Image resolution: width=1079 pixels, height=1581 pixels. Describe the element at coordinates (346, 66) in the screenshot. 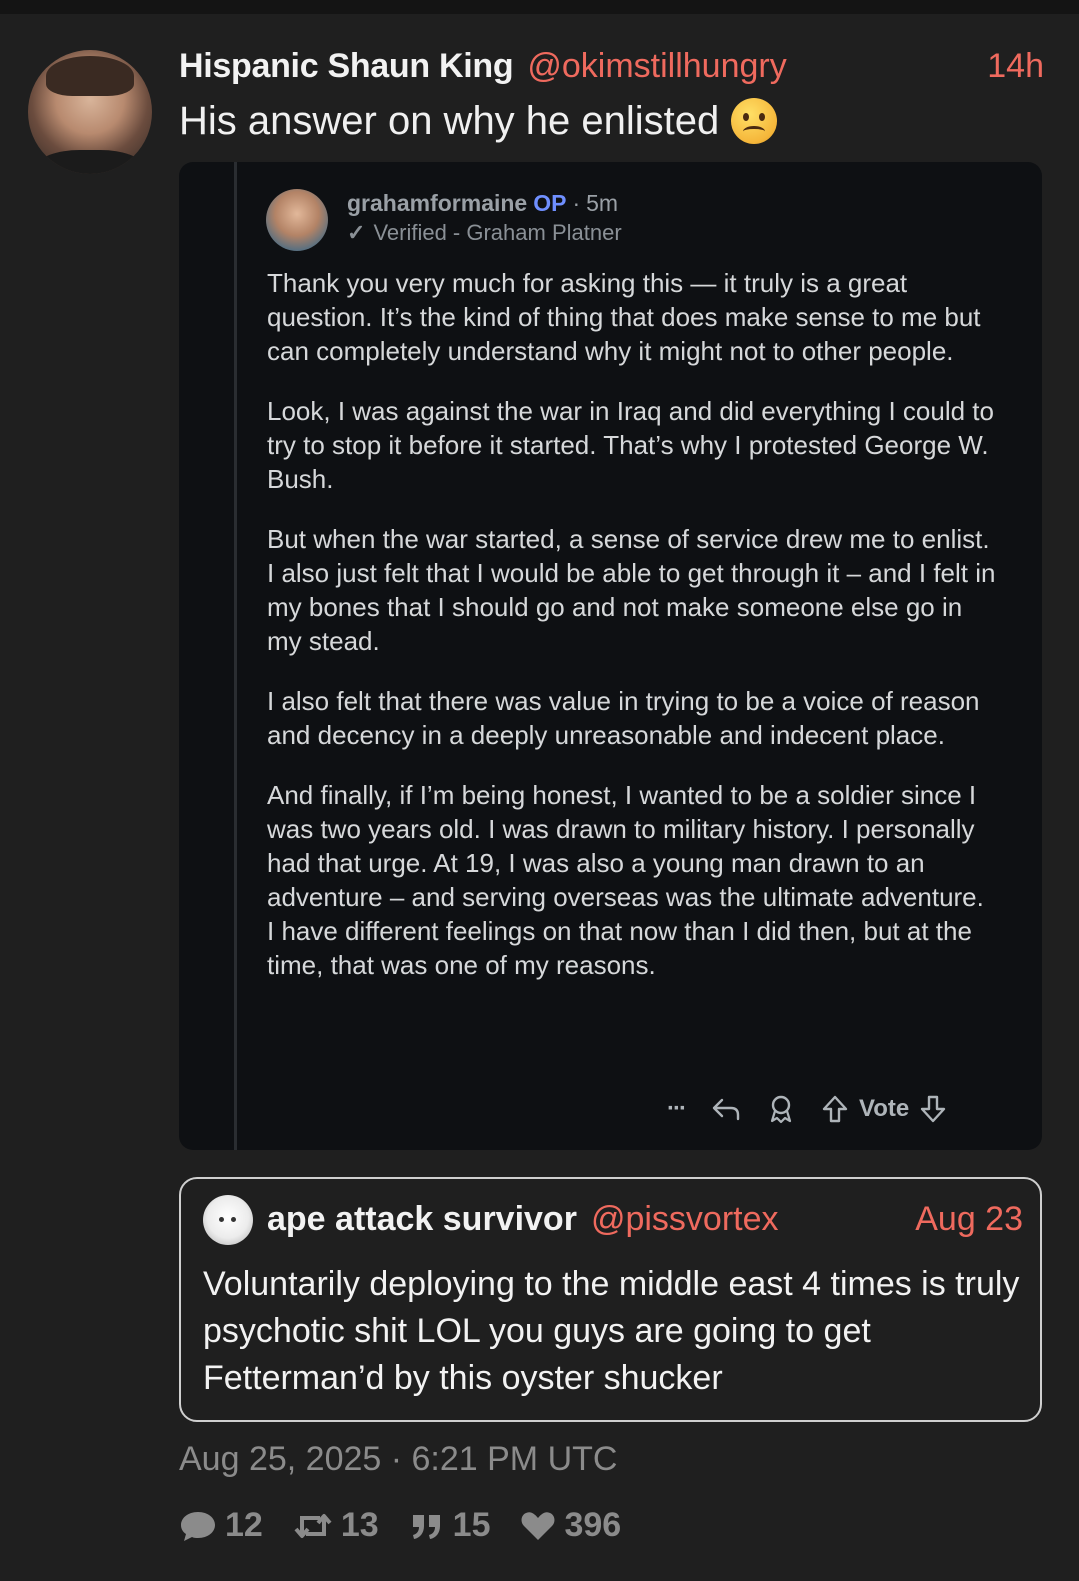

I see `display-name: Hispanic Shaun King` at that location.